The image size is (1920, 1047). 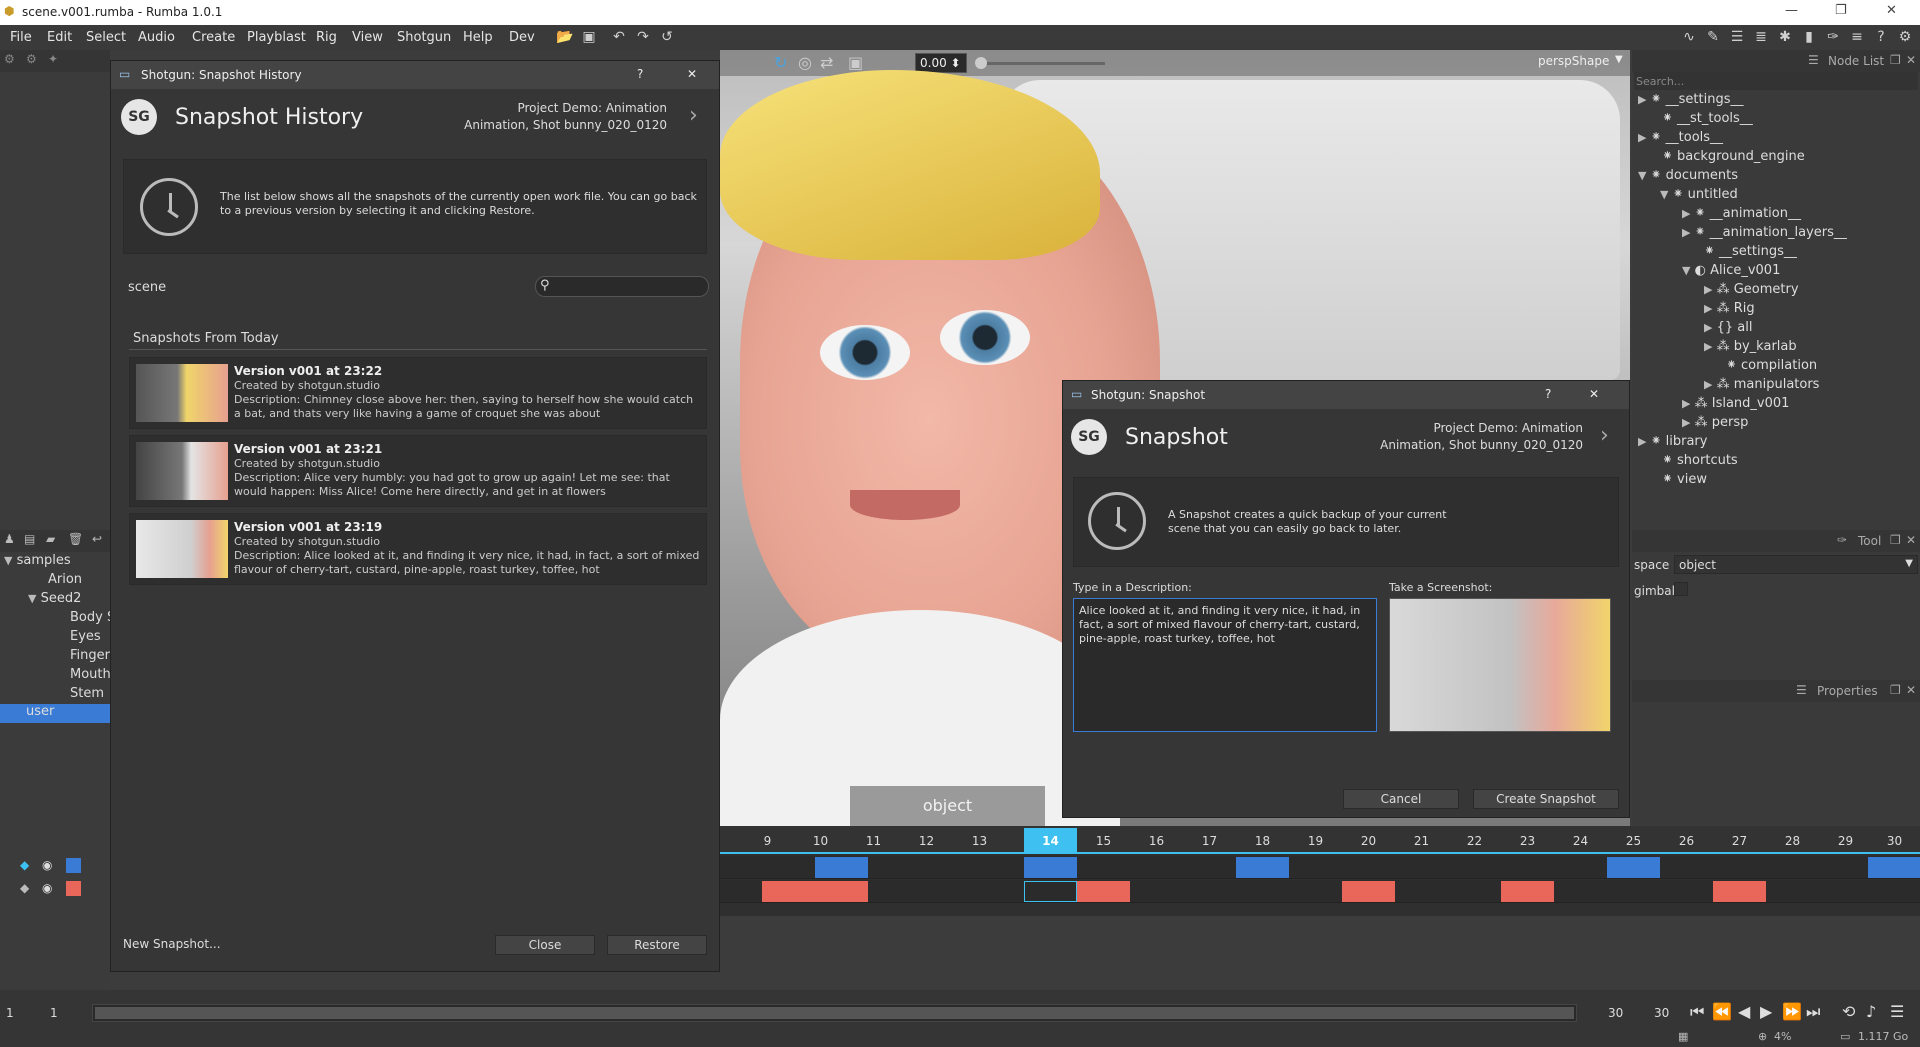 What do you see at coordinates (1744, 1011) in the screenshot?
I see `prev-frame-icon: ◀` at bounding box center [1744, 1011].